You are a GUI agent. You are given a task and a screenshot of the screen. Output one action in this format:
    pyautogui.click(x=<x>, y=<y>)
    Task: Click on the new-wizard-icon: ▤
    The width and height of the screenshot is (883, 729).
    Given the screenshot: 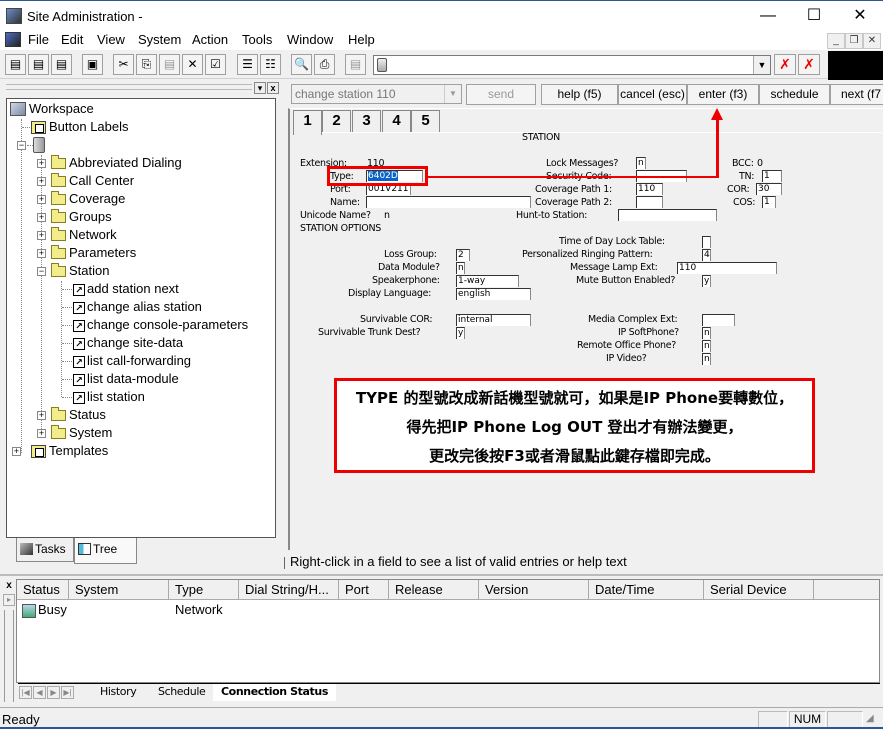 What is the action you would take?
    pyautogui.click(x=38, y=64)
    